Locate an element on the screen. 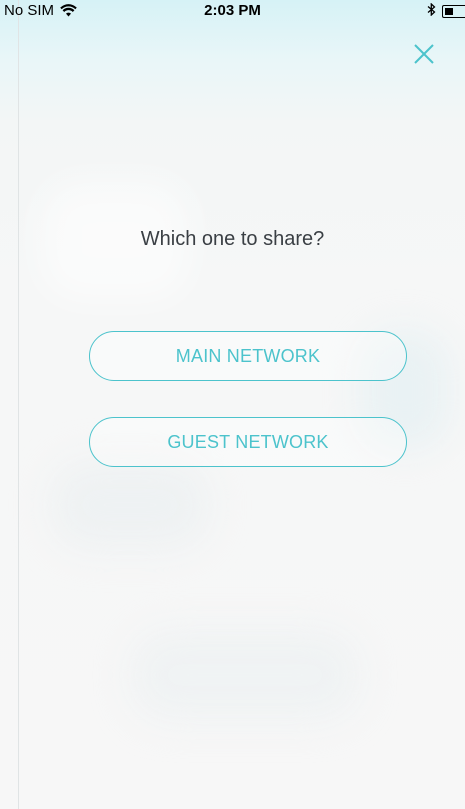 This screenshot has height=809, width=465. bluetooth-icon is located at coordinates (431, 11).